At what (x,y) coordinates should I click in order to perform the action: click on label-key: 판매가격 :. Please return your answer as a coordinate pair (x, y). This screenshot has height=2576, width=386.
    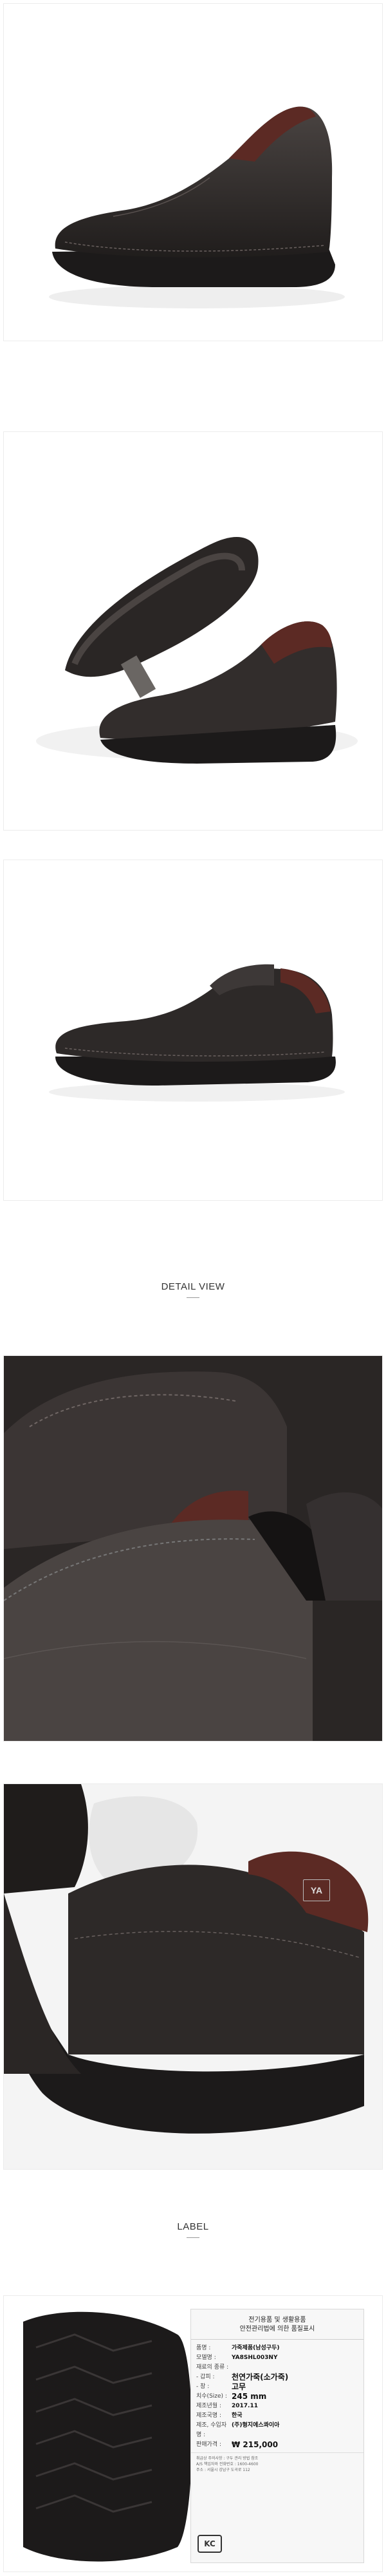
    Looking at the image, I should click on (209, 2444).